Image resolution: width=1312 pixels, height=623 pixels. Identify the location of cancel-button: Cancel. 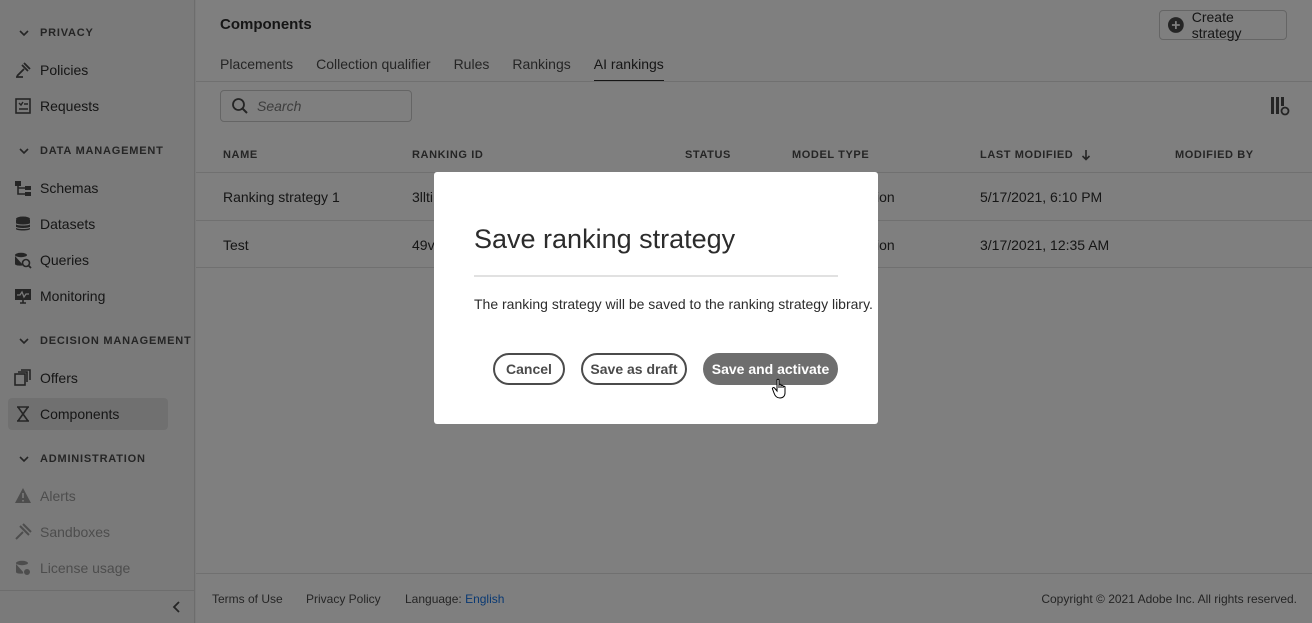
(529, 369).